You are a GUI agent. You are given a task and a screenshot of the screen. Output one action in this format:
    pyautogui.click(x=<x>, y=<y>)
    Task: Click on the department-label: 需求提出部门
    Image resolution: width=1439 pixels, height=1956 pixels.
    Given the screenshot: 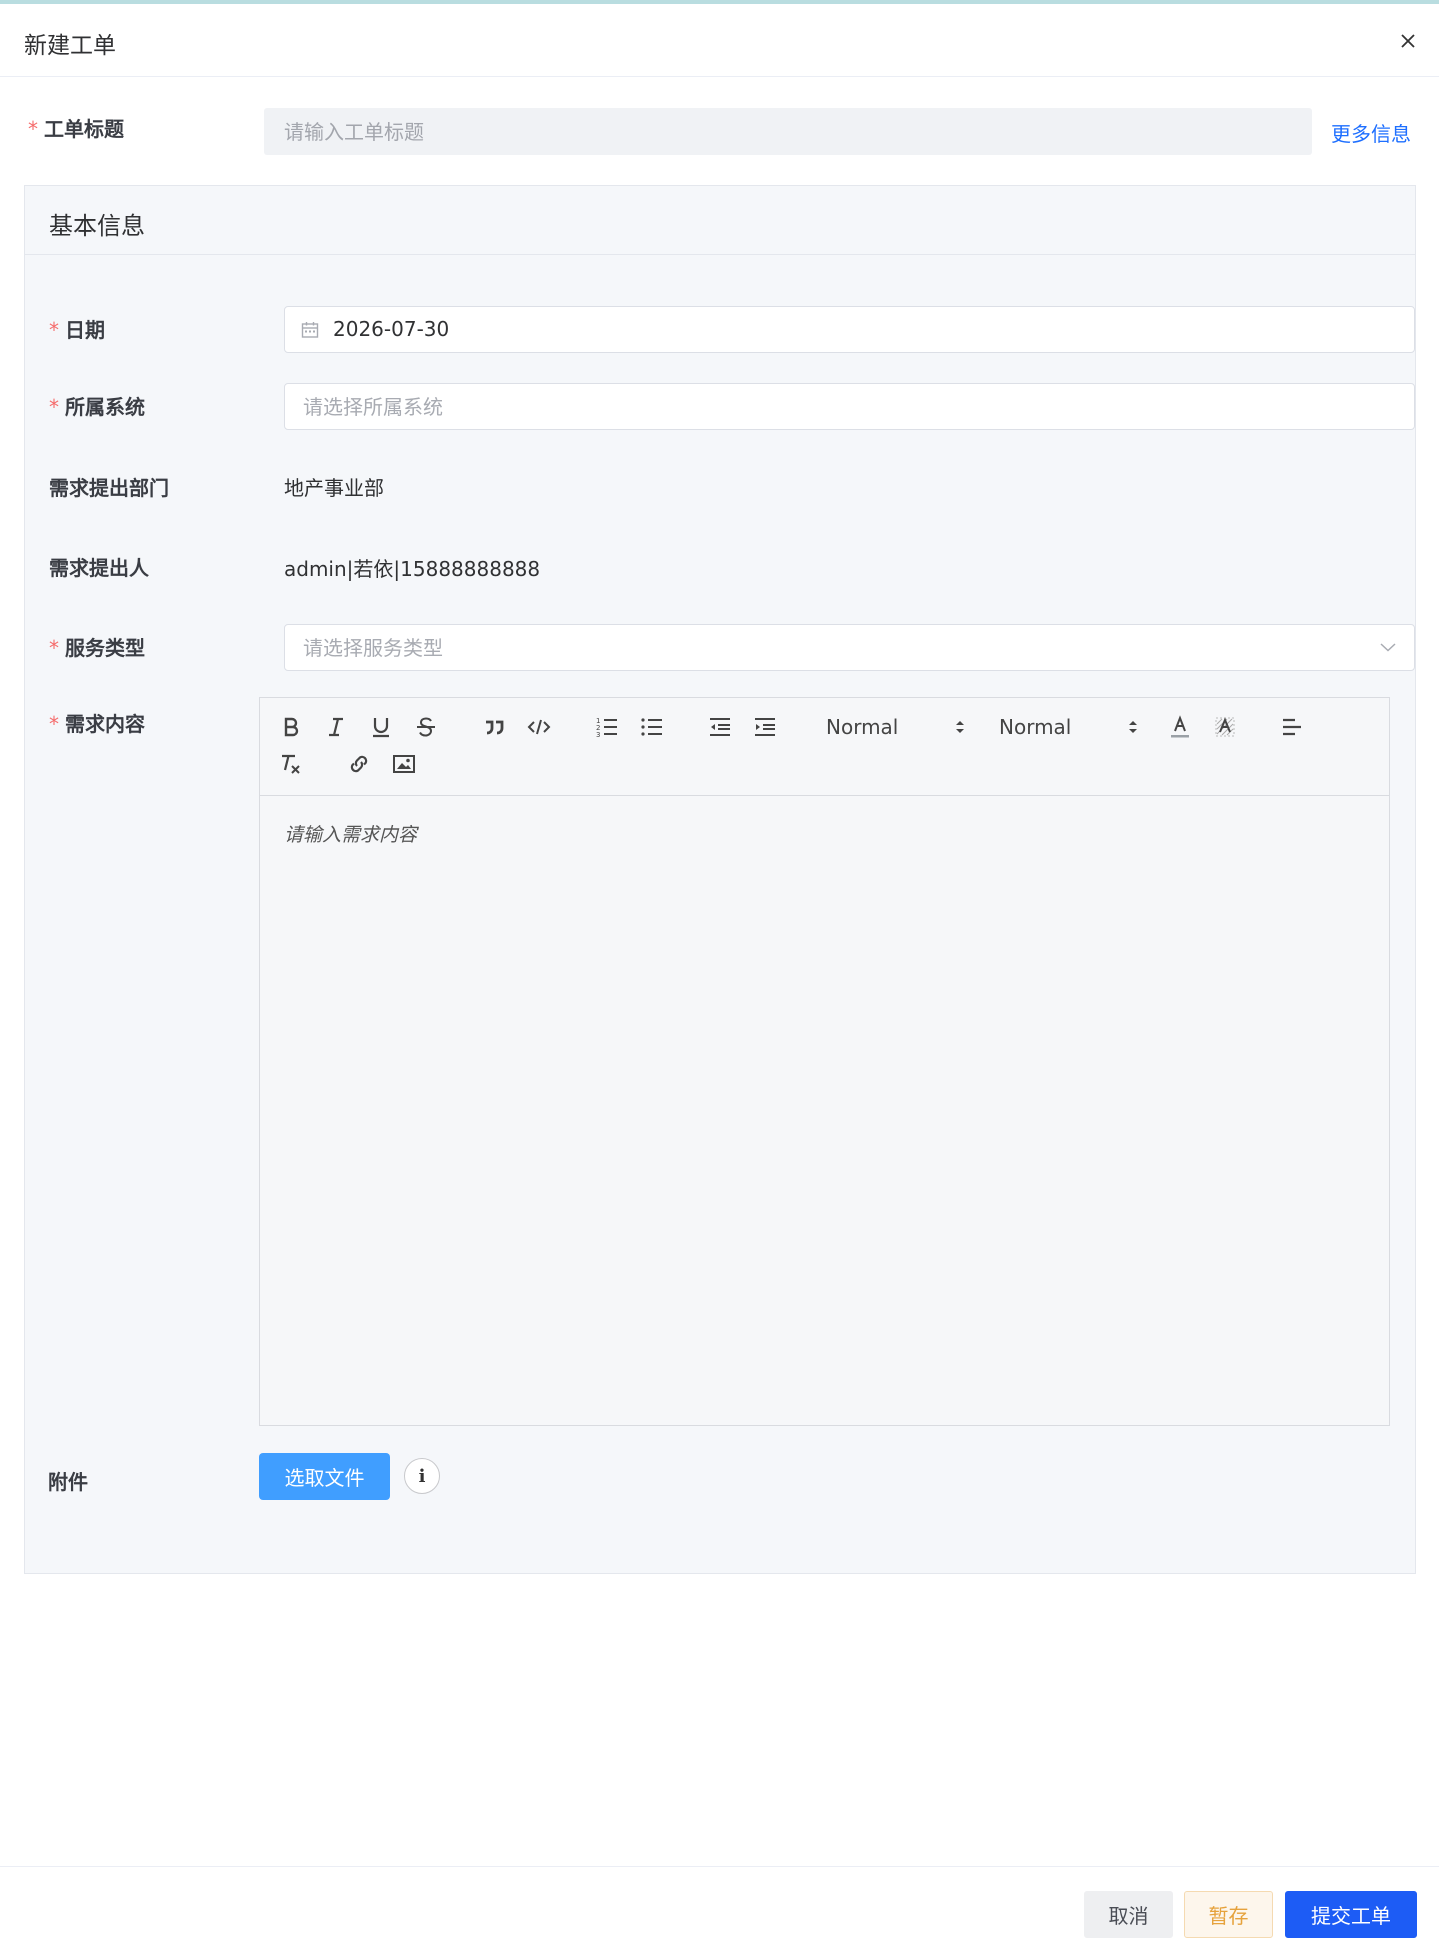 What is the action you would take?
    pyautogui.click(x=109, y=488)
    